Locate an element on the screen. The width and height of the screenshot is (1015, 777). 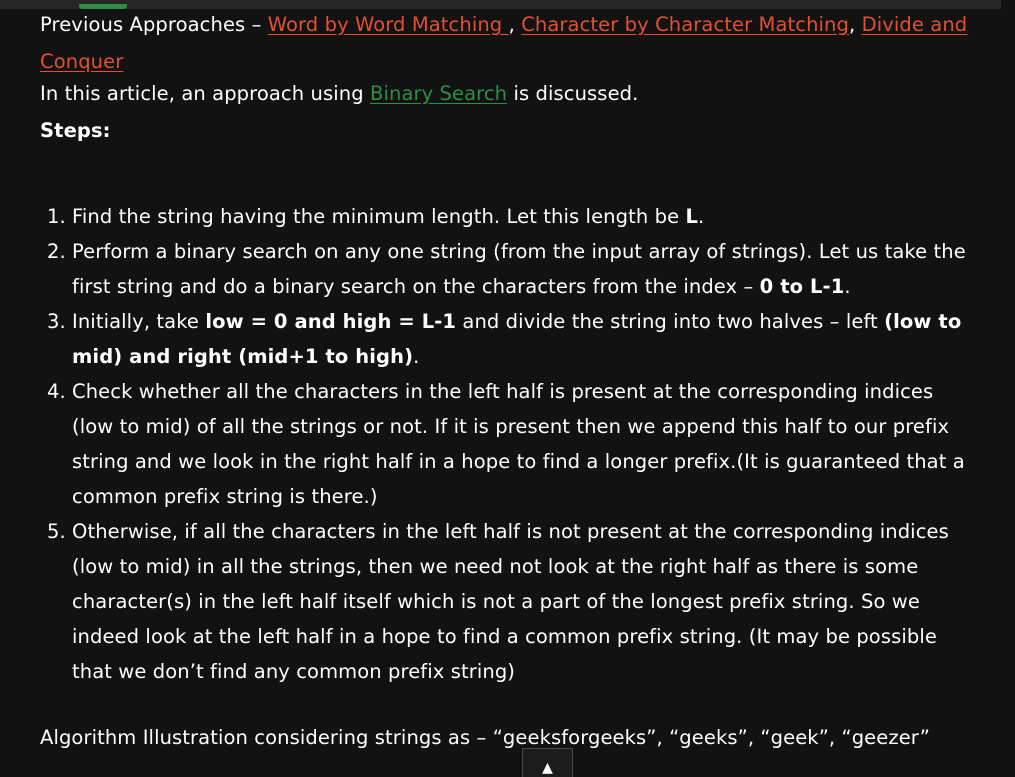
previous-approaches-line-2: Conquer is located at coordinates (81, 61).